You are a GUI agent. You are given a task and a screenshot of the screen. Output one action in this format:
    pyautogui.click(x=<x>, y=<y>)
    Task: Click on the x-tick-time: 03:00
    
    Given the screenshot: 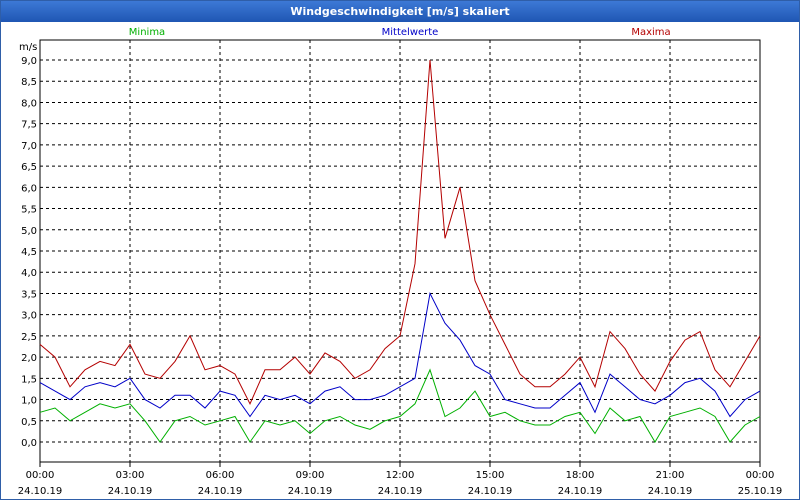 What is the action you would take?
    pyautogui.click(x=130, y=475)
    